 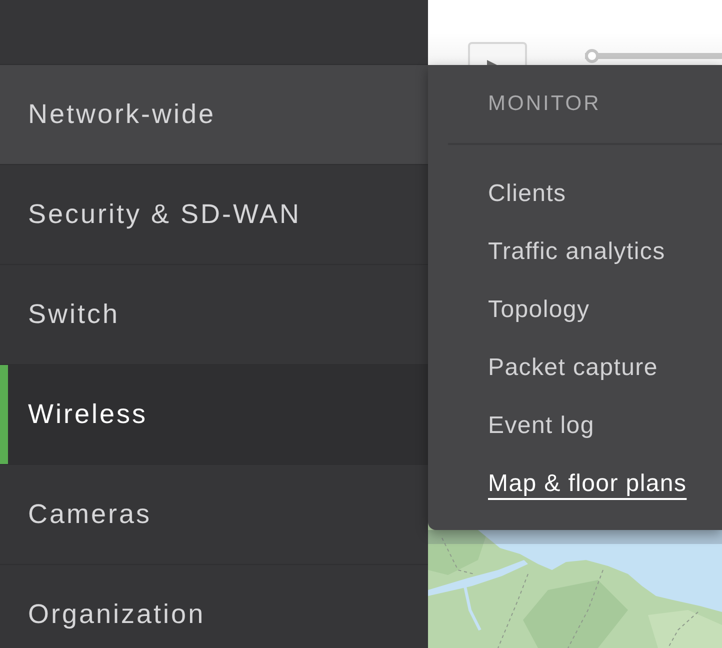 I want to click on nav-item: Wireless, so click(x=214, y=414).